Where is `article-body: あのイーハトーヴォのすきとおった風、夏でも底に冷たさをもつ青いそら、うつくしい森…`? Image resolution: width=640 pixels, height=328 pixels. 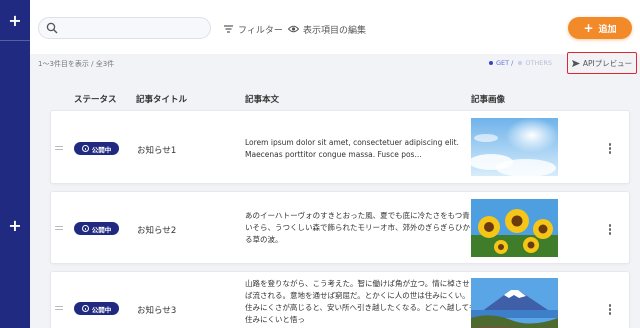 article-body: あのイーハトーヴォのすきとおった風、夏でも底に冷たさをもつ青いそら、うつくしい森… is located at coordinates (357, 227).